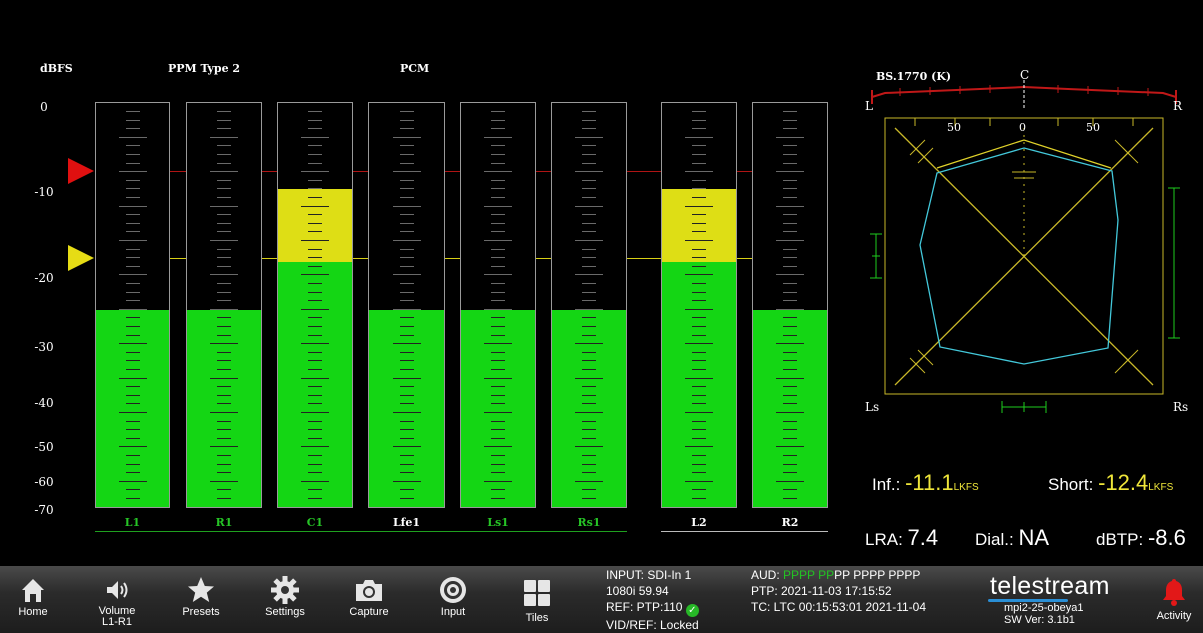 Image resolution: width=1203 pixels, height=633 pixels. What do you see at coordinates (692, 610) in the screenshot?
I see `check-circle-icon: ✓` at bounding box center [692, 610].